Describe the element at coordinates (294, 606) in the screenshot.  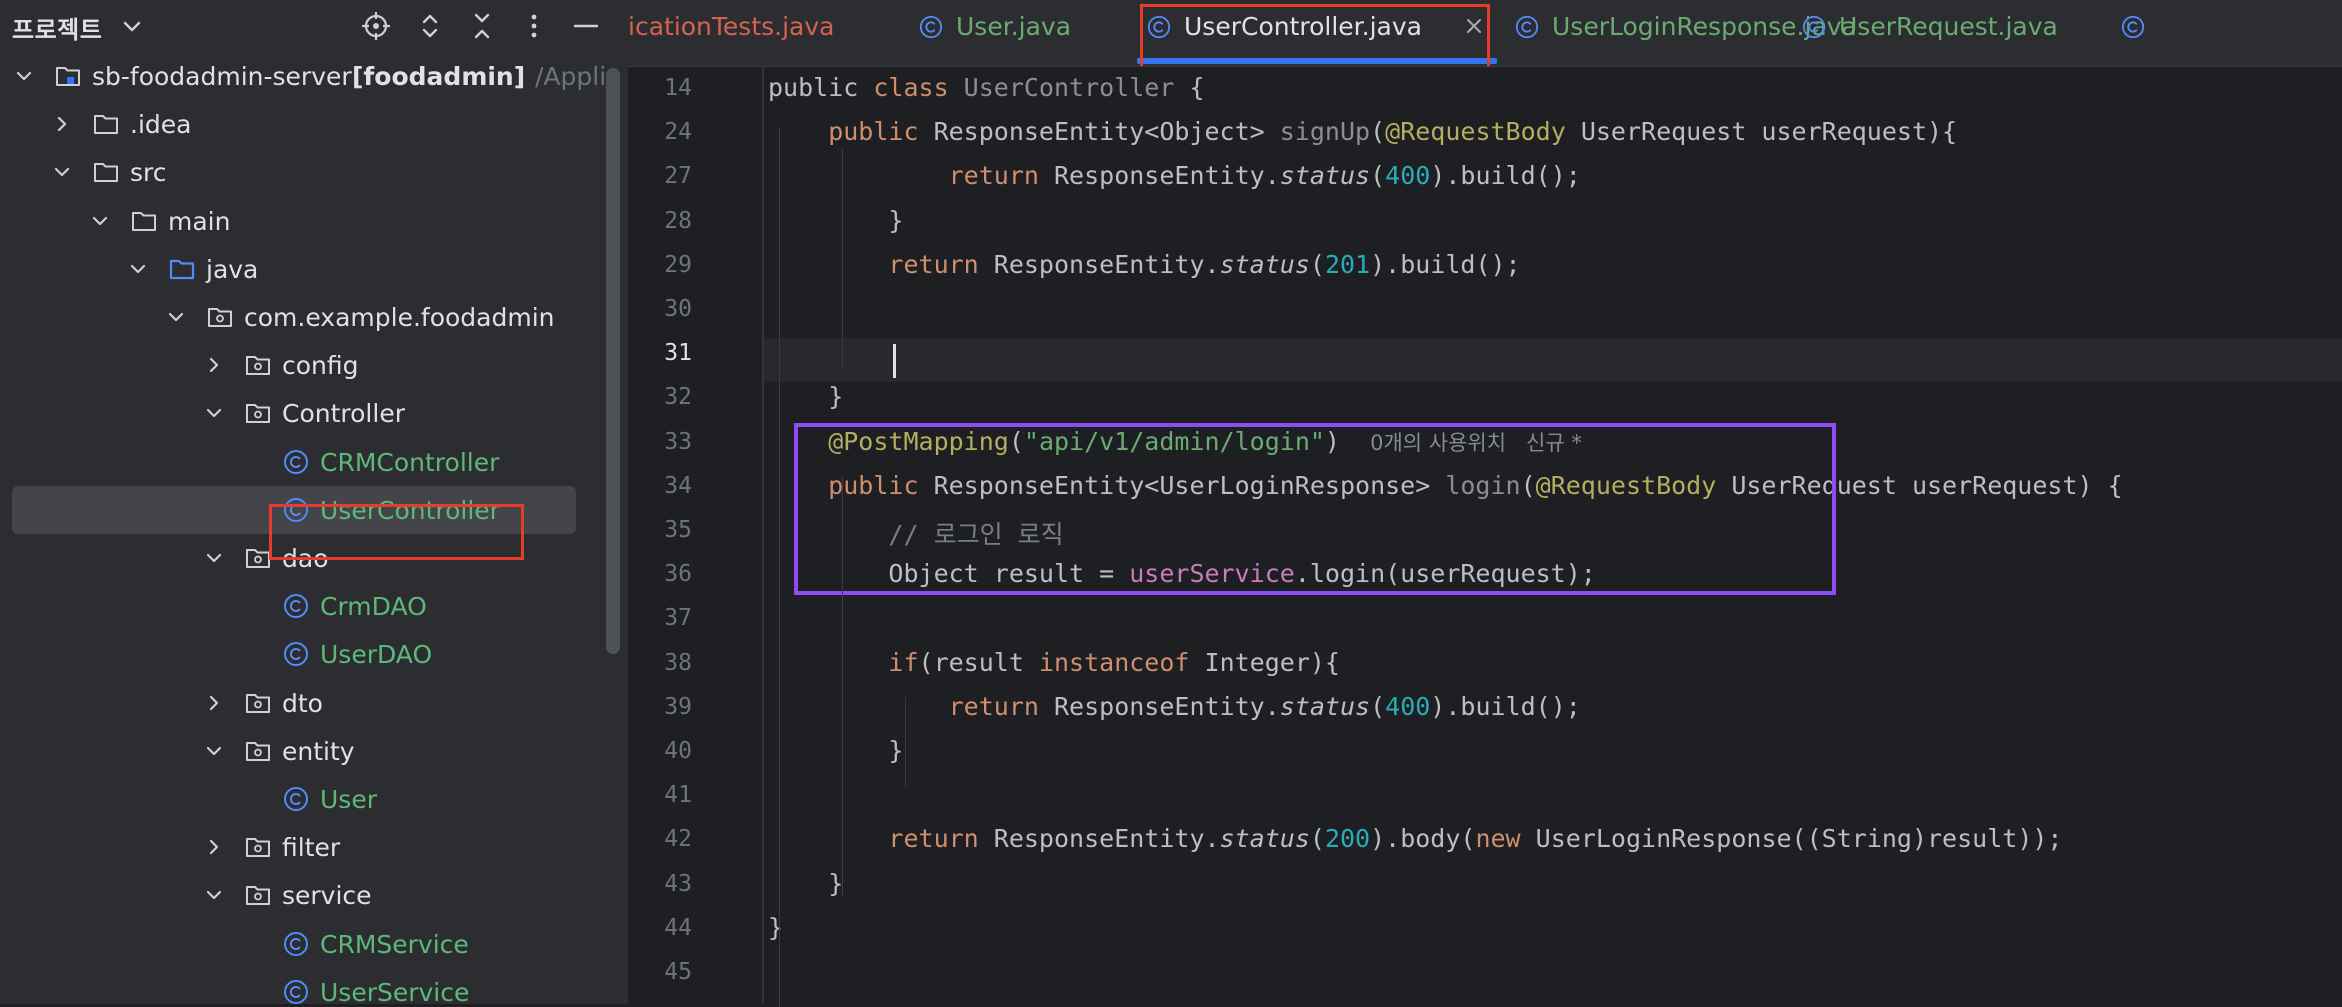
I see `tree-item-crmdao: CrmDAO` at that location.